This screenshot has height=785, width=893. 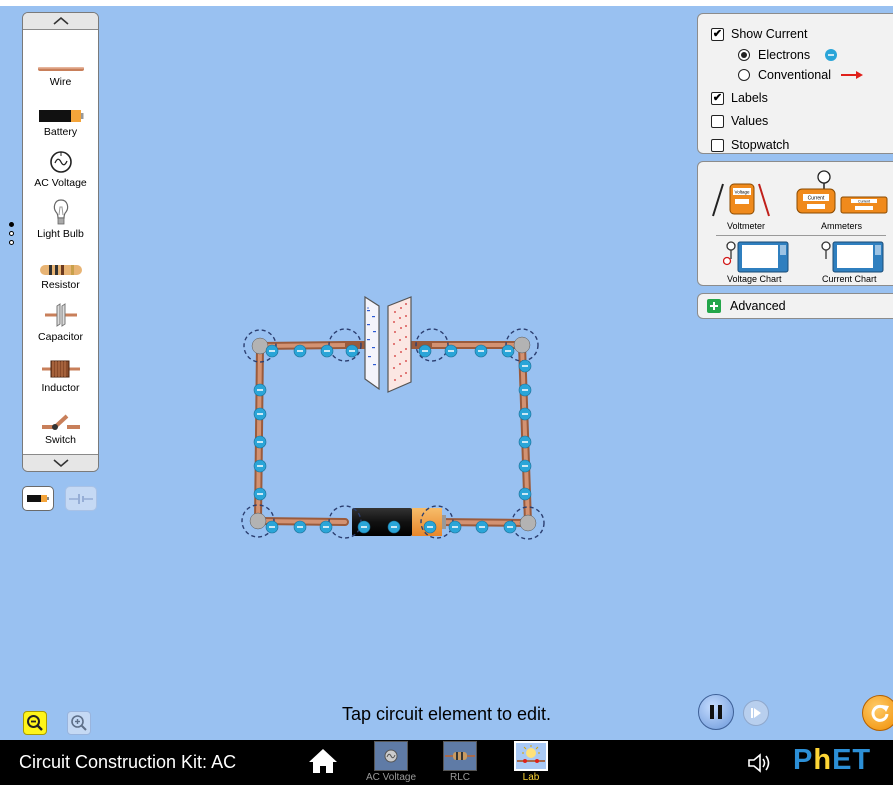 I want to click on zoom-in-button, so click(x=79, y=723).